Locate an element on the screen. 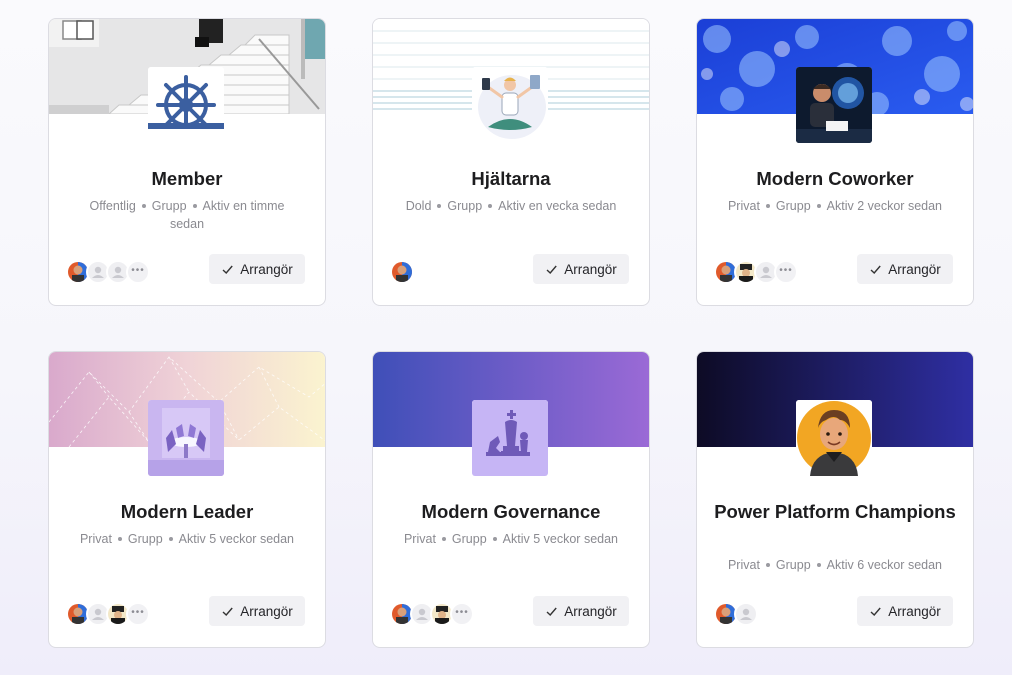 Image resolution: width=1012 pixels, height=675 pixels. ship-wheel-icon is located at coordinates (186, 105).